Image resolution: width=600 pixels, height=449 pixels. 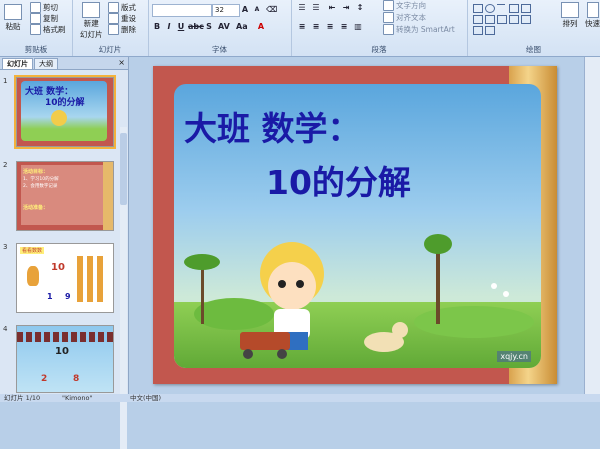 I want to click on rounded-rect-shape-icon, so click(x=478, y=19).